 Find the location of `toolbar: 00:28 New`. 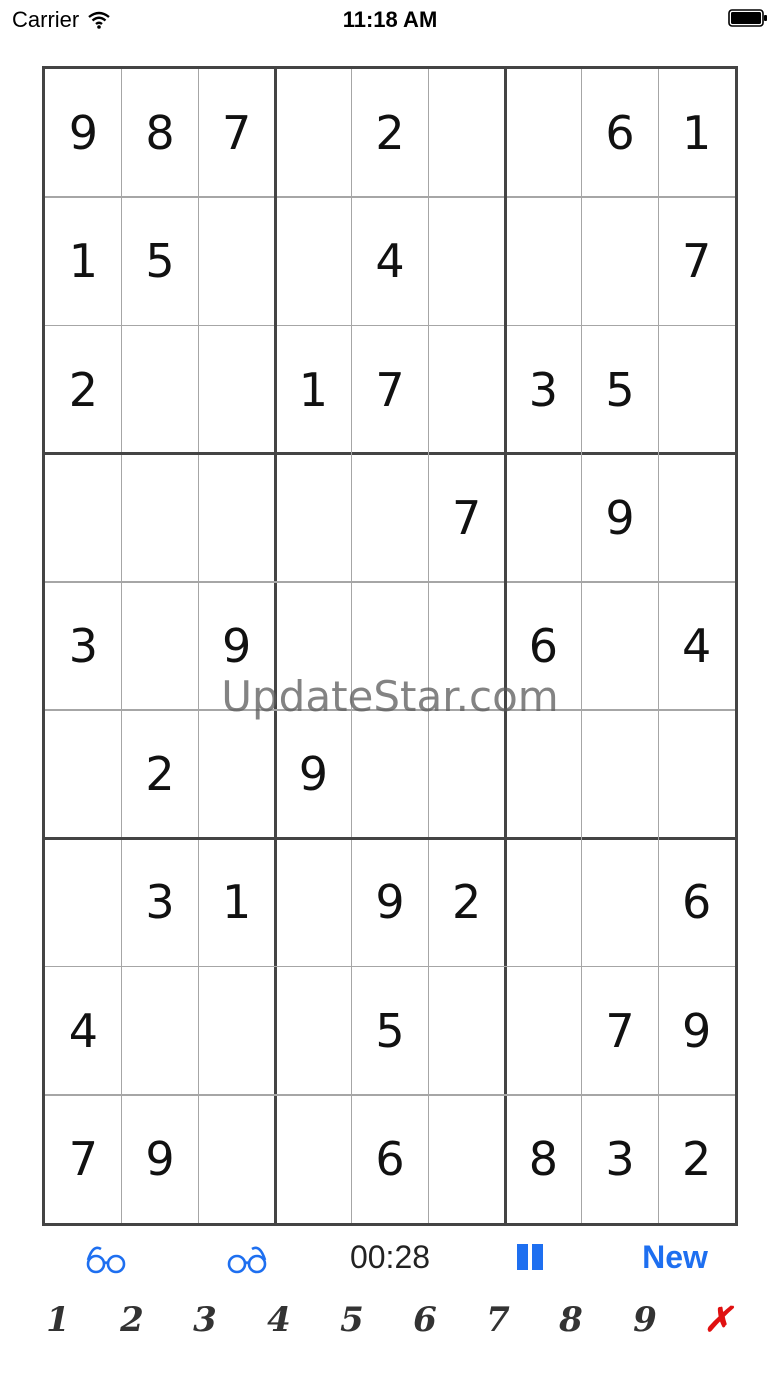

toolbar: 00:28 New is located at coordinates (390, 1257).